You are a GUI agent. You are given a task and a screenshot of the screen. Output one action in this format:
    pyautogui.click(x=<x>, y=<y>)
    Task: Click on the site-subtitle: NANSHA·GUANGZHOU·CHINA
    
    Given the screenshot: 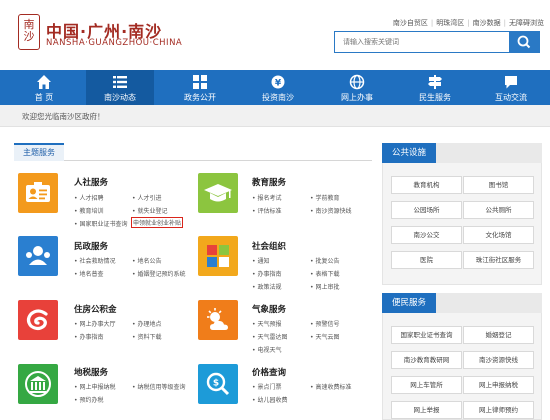 What is the action you would take?
    pyautogui.click(x=114, y=43)
    